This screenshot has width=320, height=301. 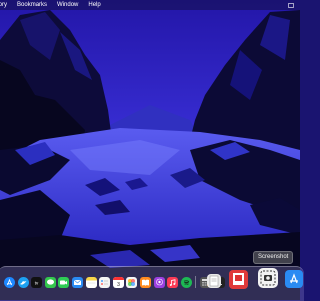 I want to click on books-icon, so click(x=145, y=282).